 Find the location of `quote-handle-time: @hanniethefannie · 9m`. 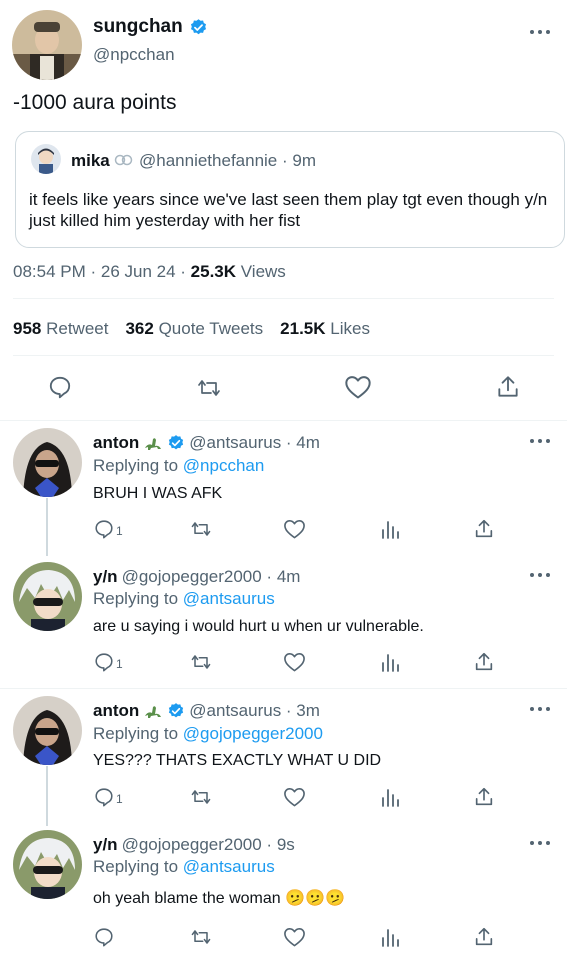

quote-handle-time: @hanniethefannie · 9m is located at coordinates (227, 160).